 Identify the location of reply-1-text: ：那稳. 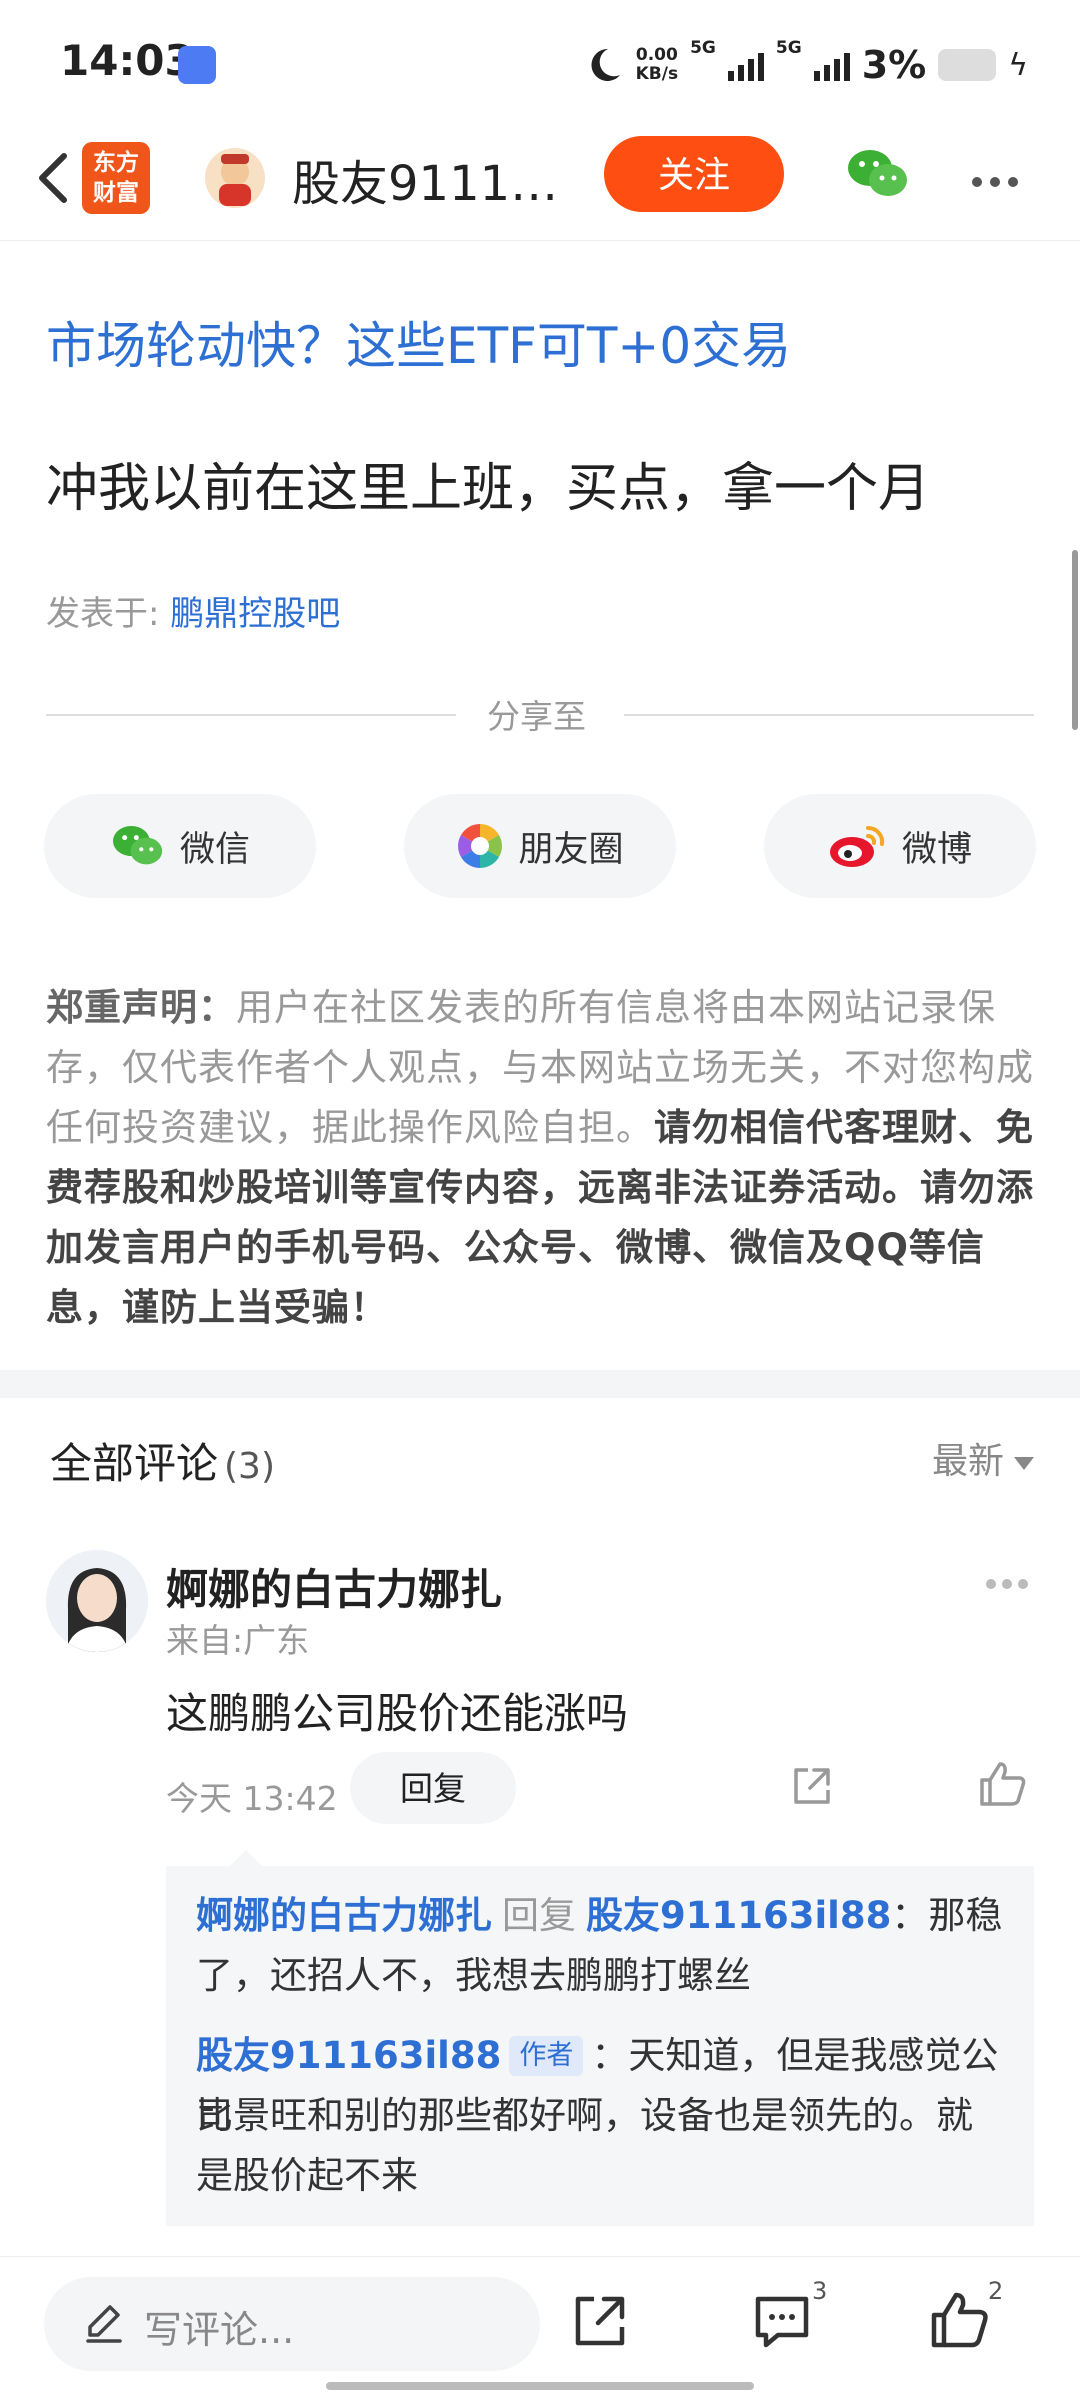
(947, 1915).